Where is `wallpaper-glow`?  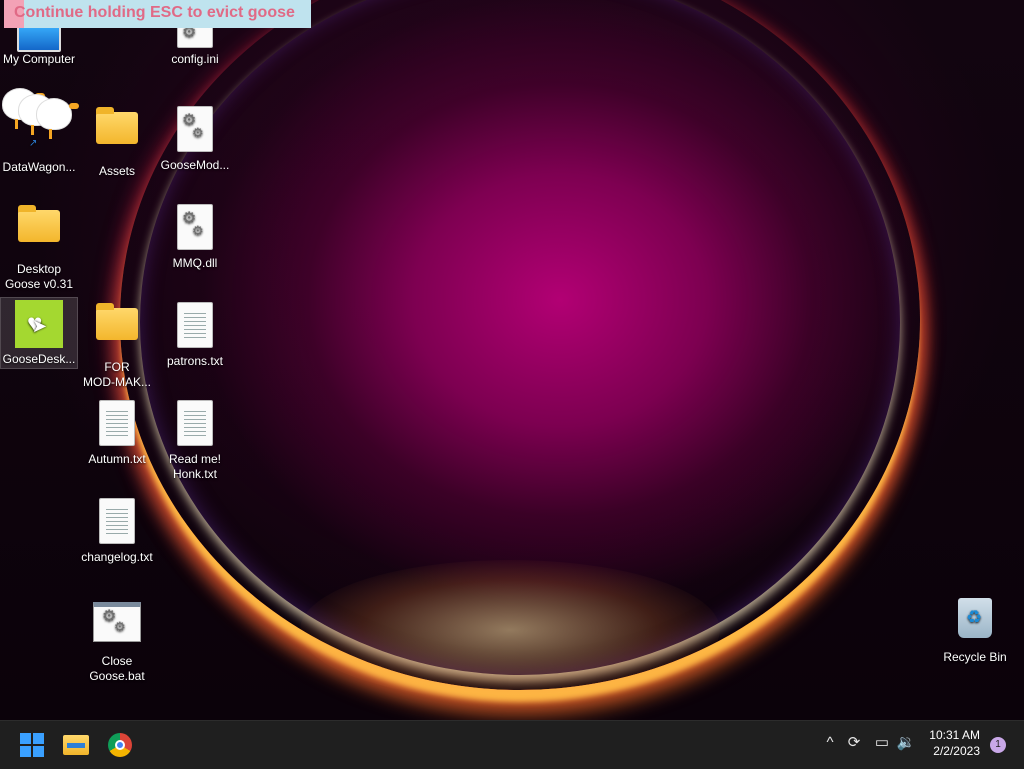 wallpaper-glow is located at coordinates (510, 630).